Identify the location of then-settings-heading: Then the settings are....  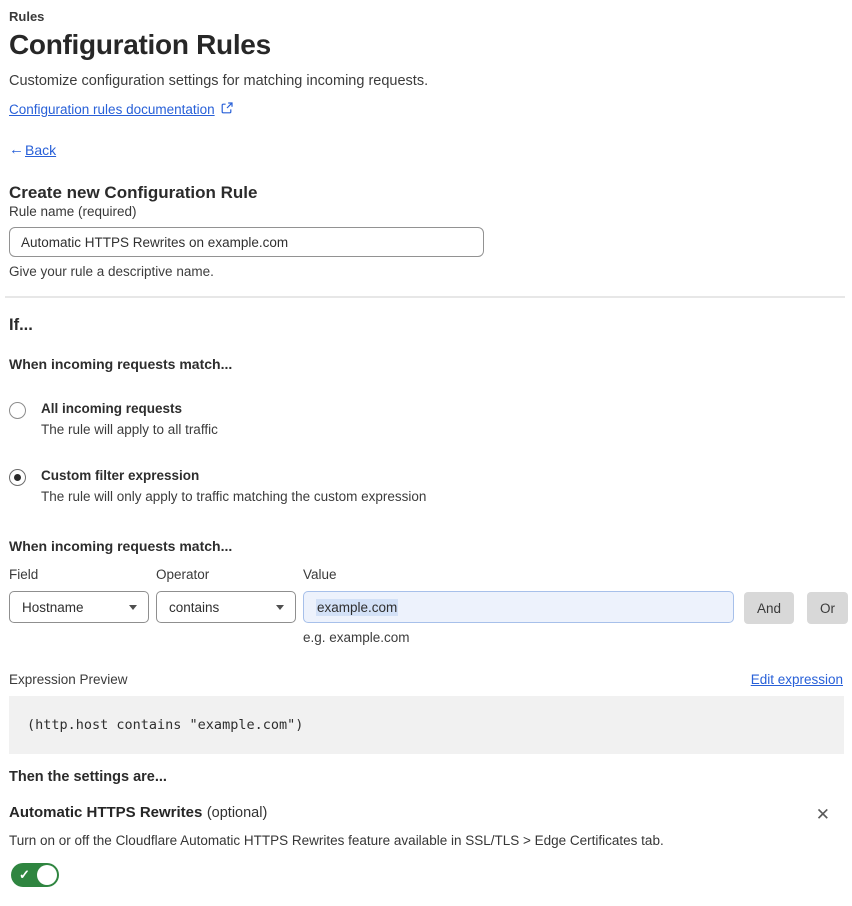
(88, 777).